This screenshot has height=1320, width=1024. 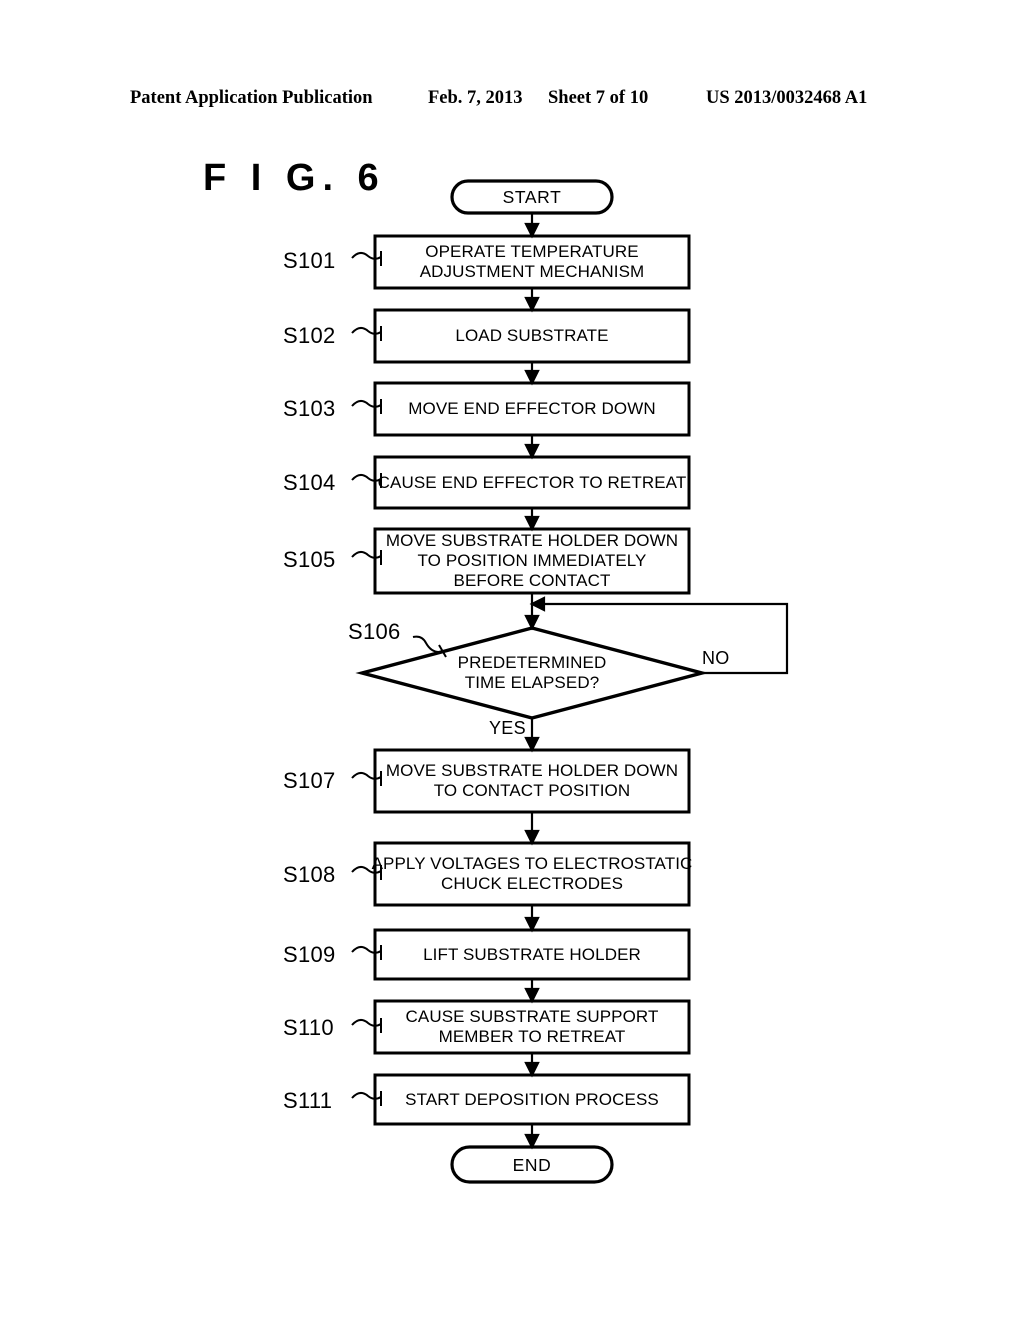 I want to click on arrowhead-s107-to-s108, so click(x=532, y=837).